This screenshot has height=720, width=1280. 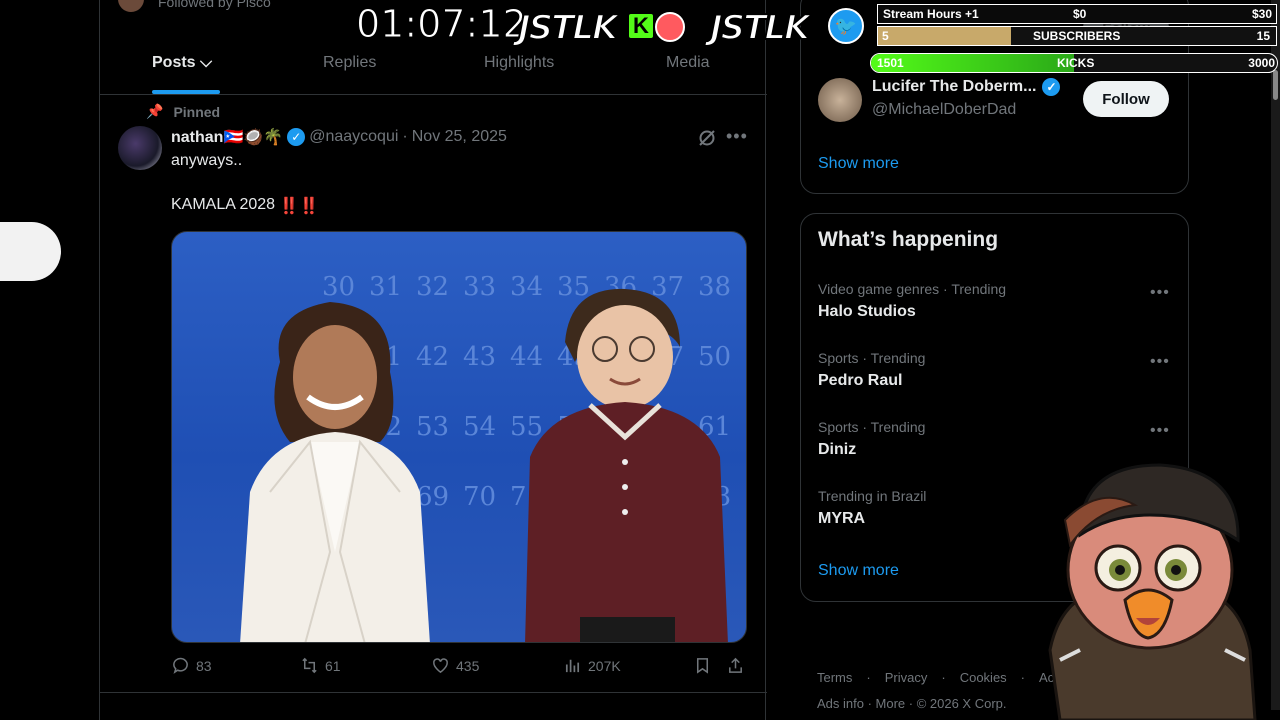 What do you see at coordinates (480, 357) in the screenshot?
I see `backdrop-number: 43` at bounding box center [480, 357].